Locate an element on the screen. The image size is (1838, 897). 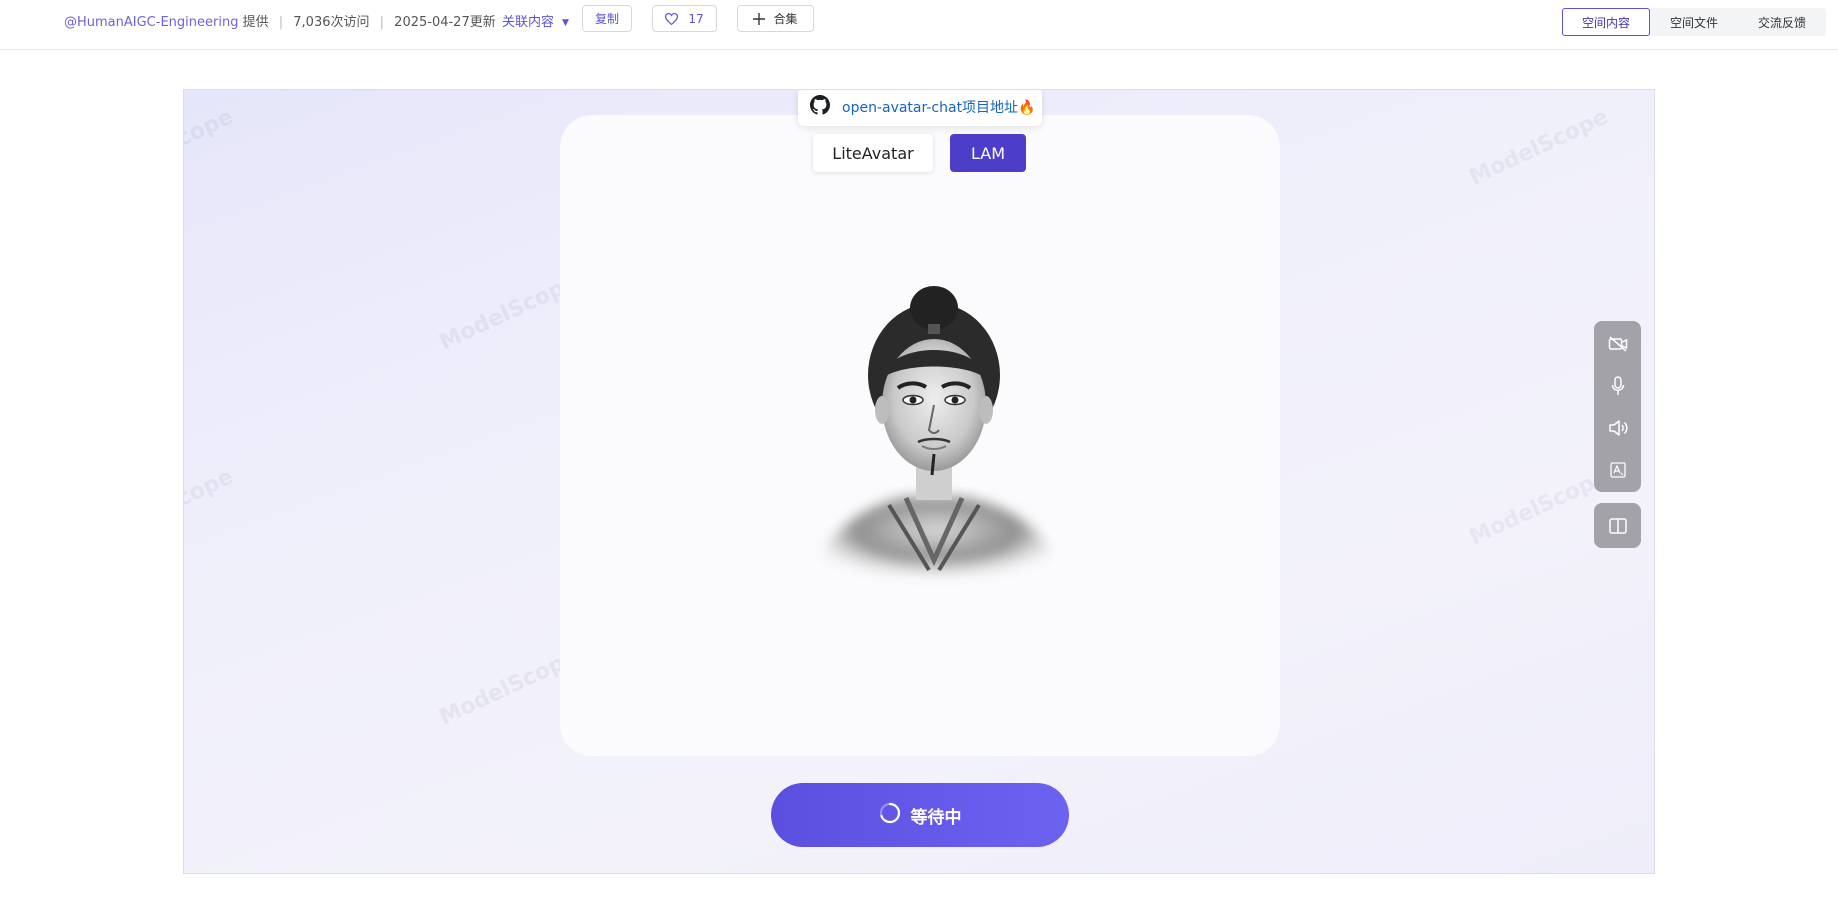
microphone-icon is located at coordinates (1618, 386).